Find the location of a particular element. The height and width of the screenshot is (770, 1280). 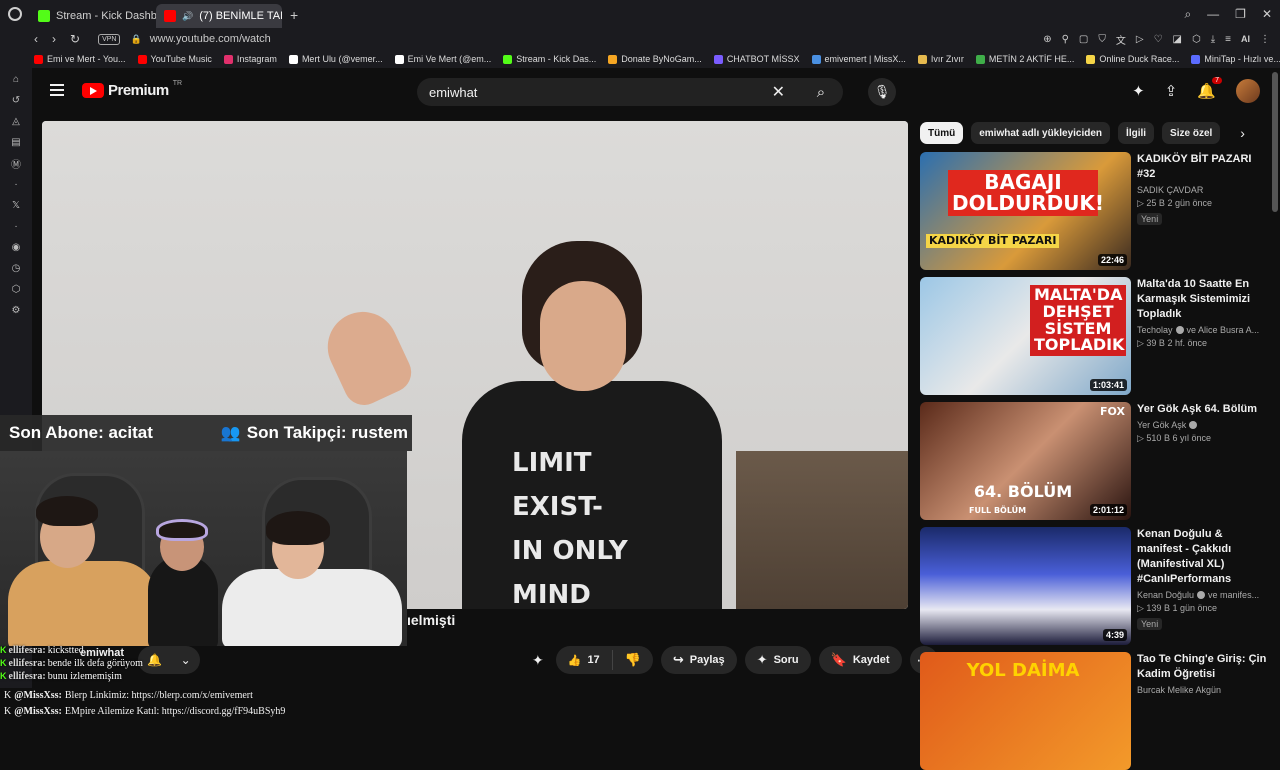

filter-chip: Size özel is located at coordinates (1191, 133).